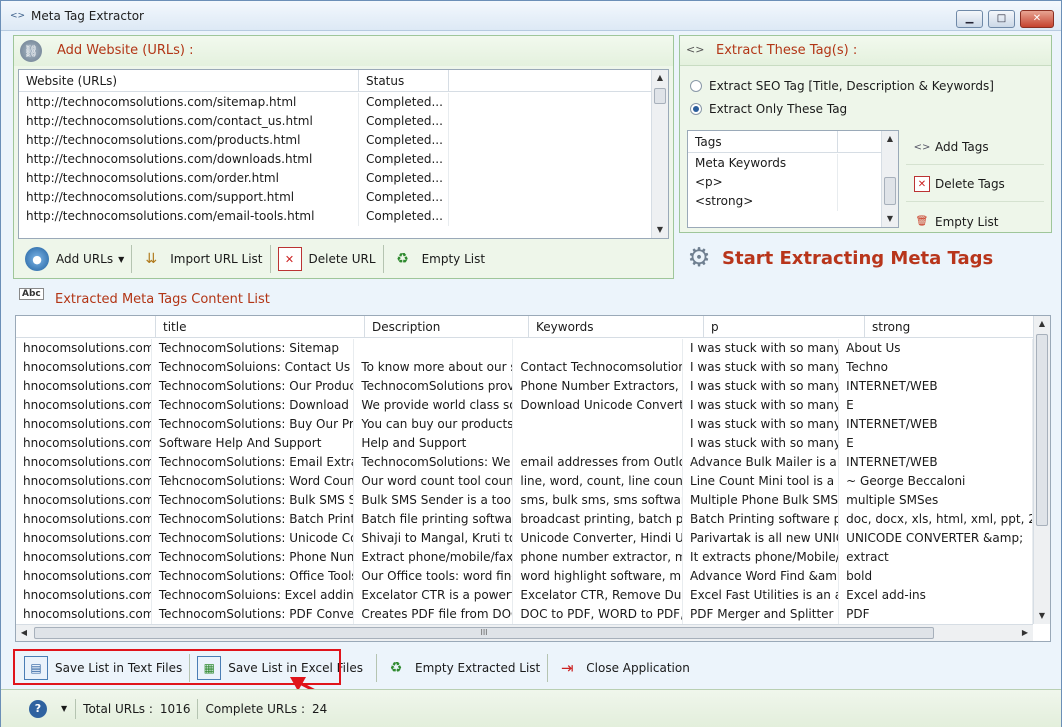  What do you see at coordinates (659, 154) in the screenshot?
I see `url-grid-scrollbar: ▲ ▼` at bounding box center [659, 154].